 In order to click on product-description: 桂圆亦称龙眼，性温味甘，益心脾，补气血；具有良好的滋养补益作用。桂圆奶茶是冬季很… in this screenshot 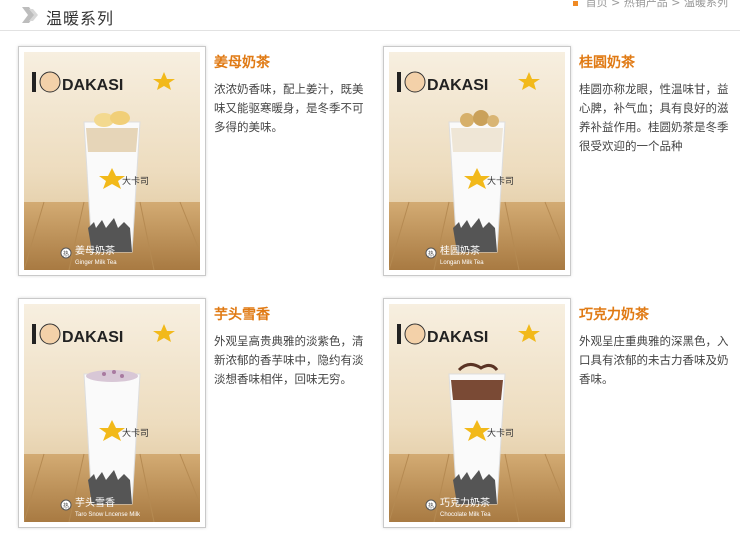, I will do `click(654, 117)`.